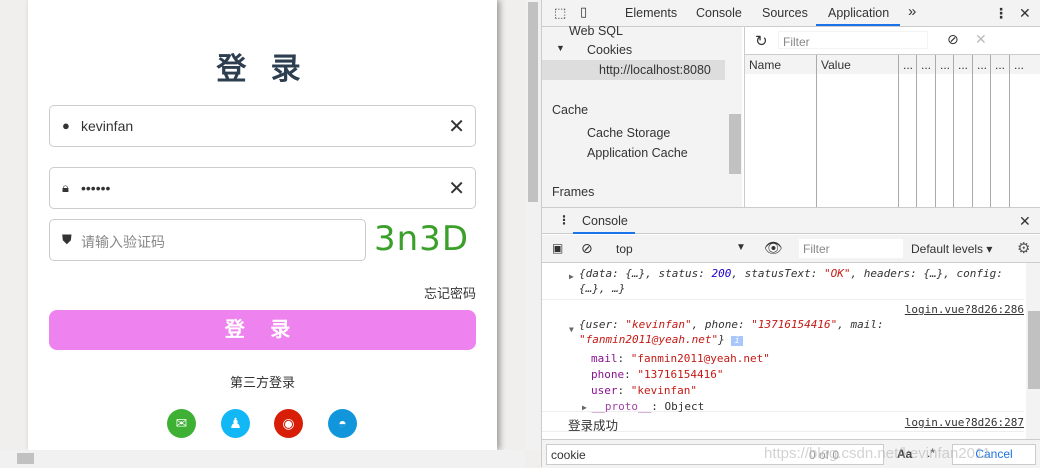  I want to click on login-title: 登 录, so click(262, 69).